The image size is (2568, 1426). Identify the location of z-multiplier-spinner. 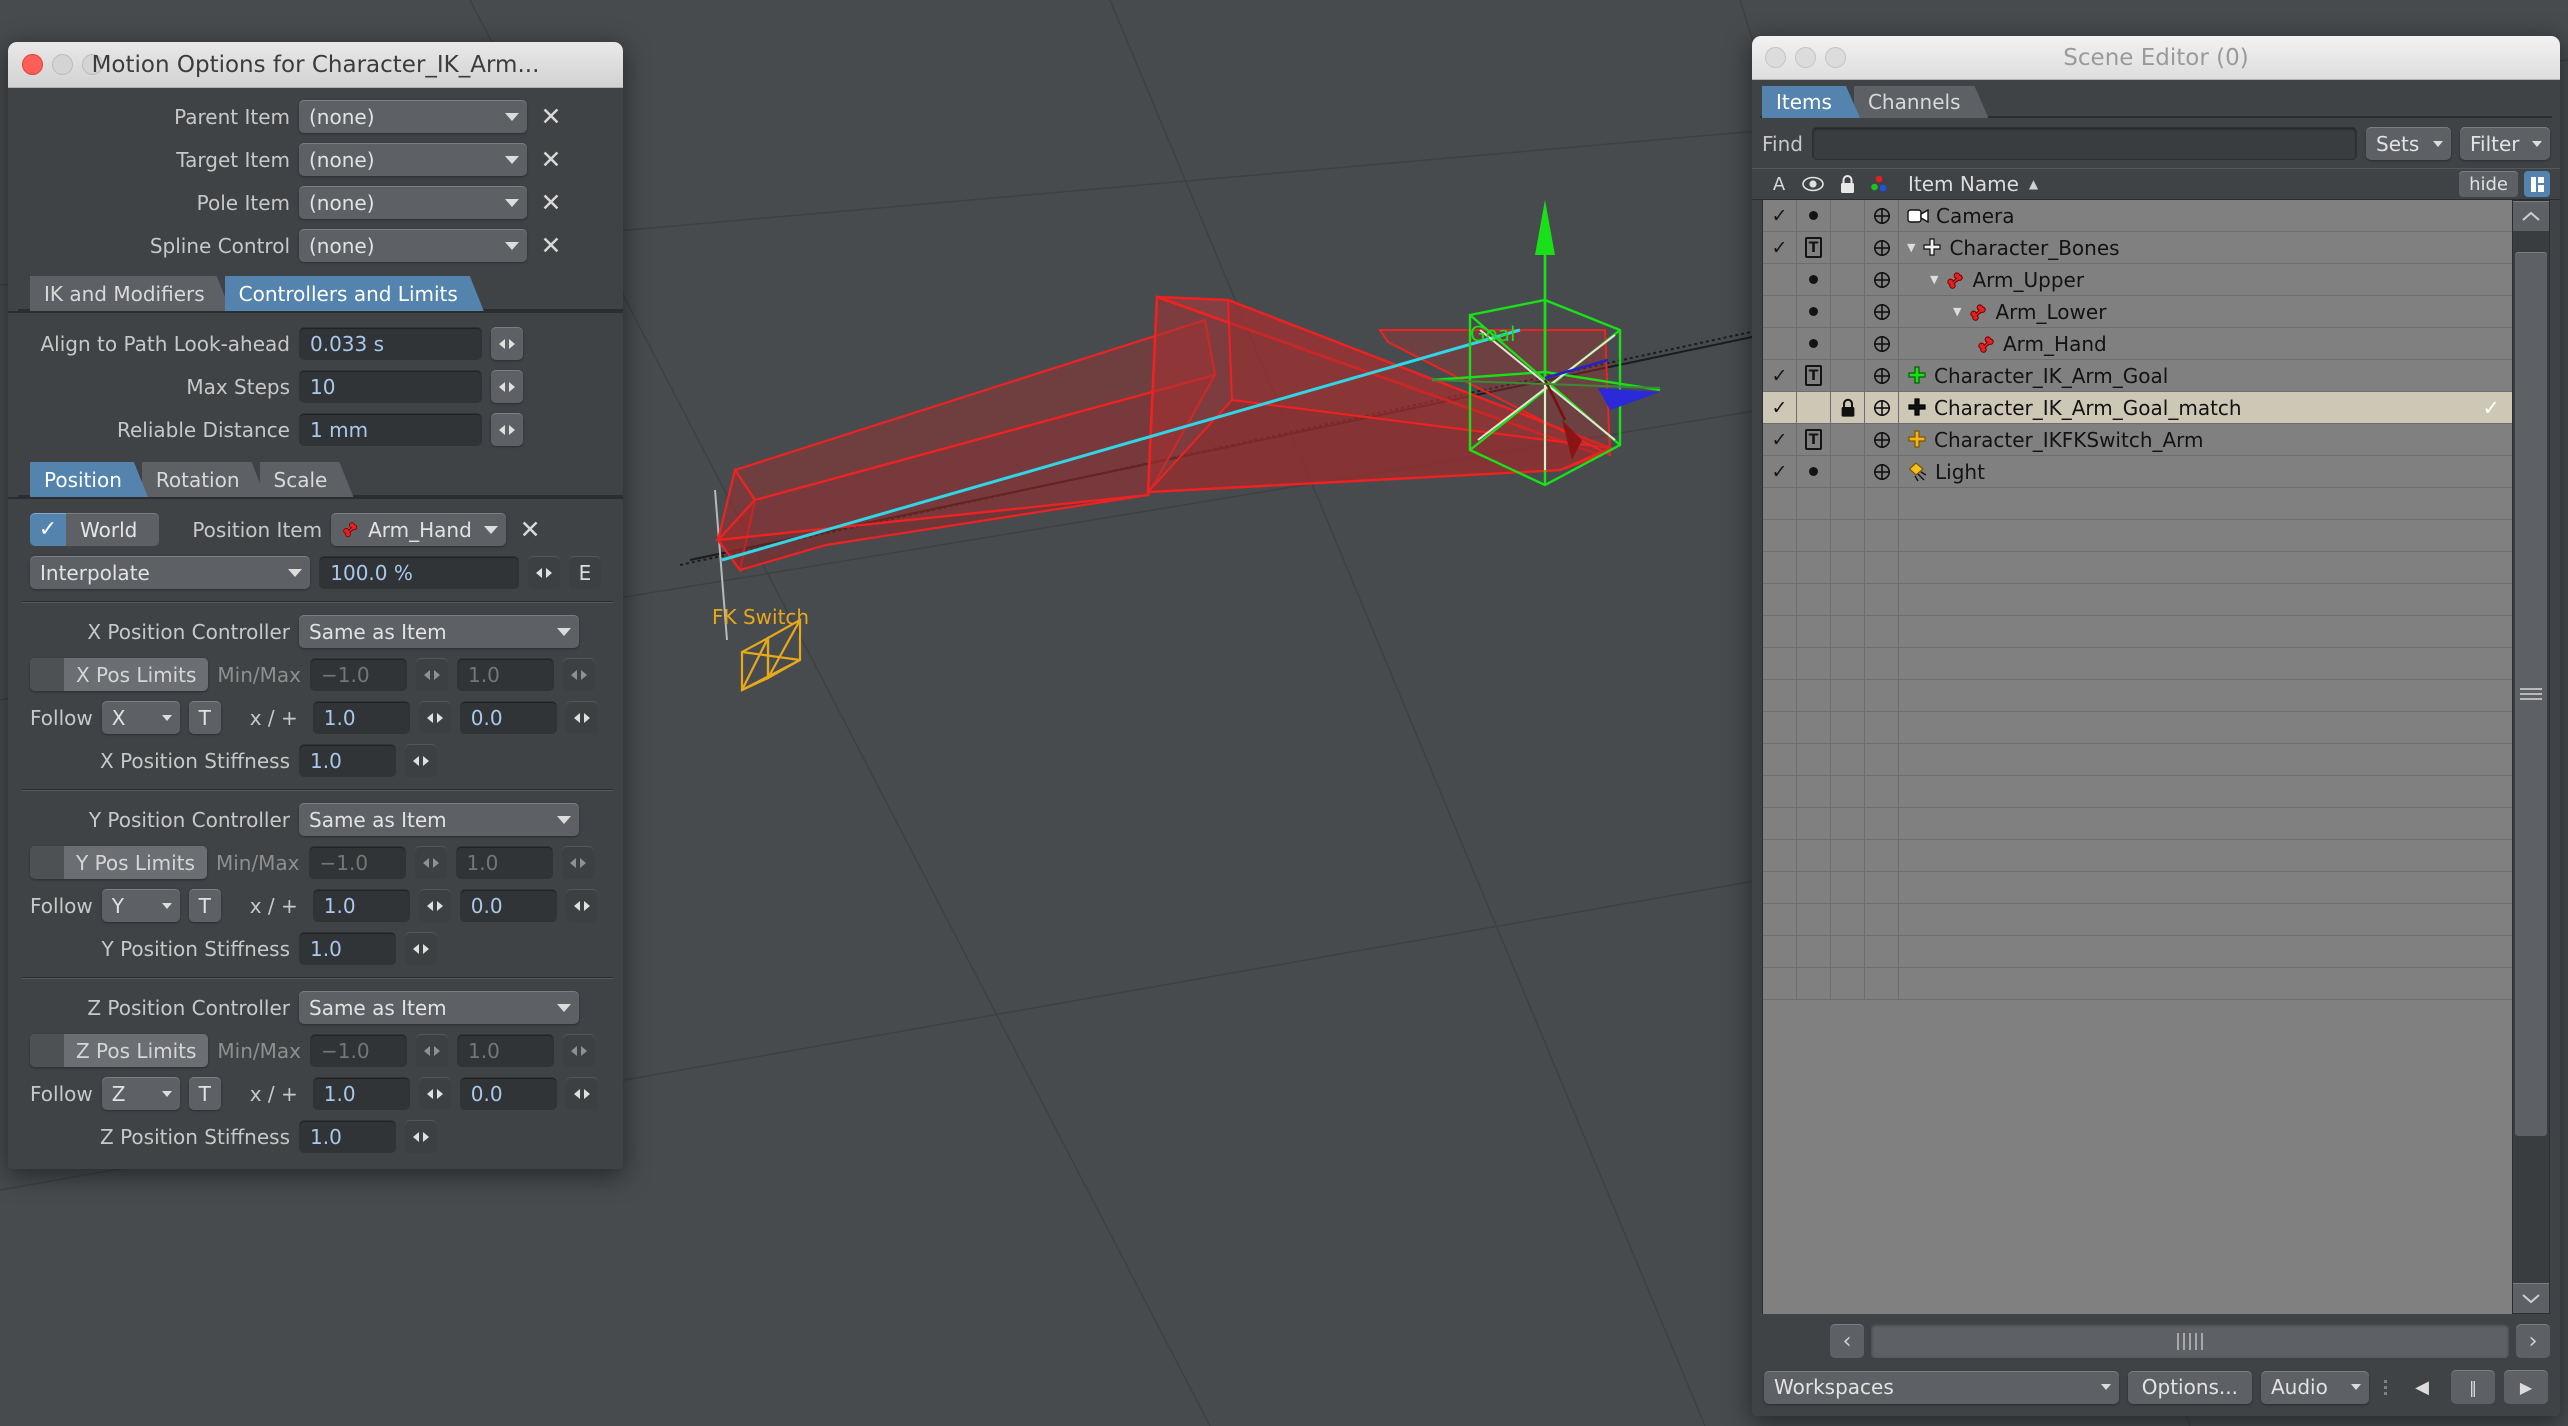
(434, 1093).